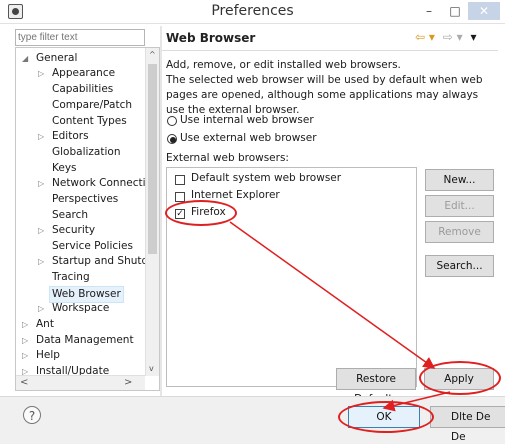 This screenshot has height=447, width=505. Describe the element at coordinates (89, 121) in the screenshot. I see `tree-item-content-types: Content Types` at that location.